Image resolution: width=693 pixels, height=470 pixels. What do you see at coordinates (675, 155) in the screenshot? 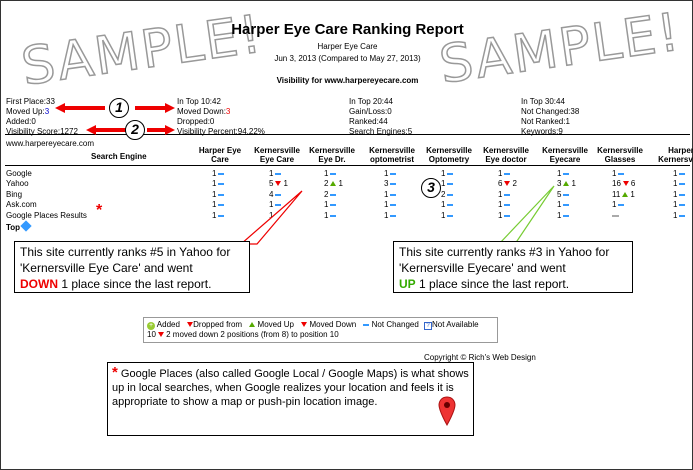
I see `column-header: HarperKernersville` at bounding box center [675, 155].